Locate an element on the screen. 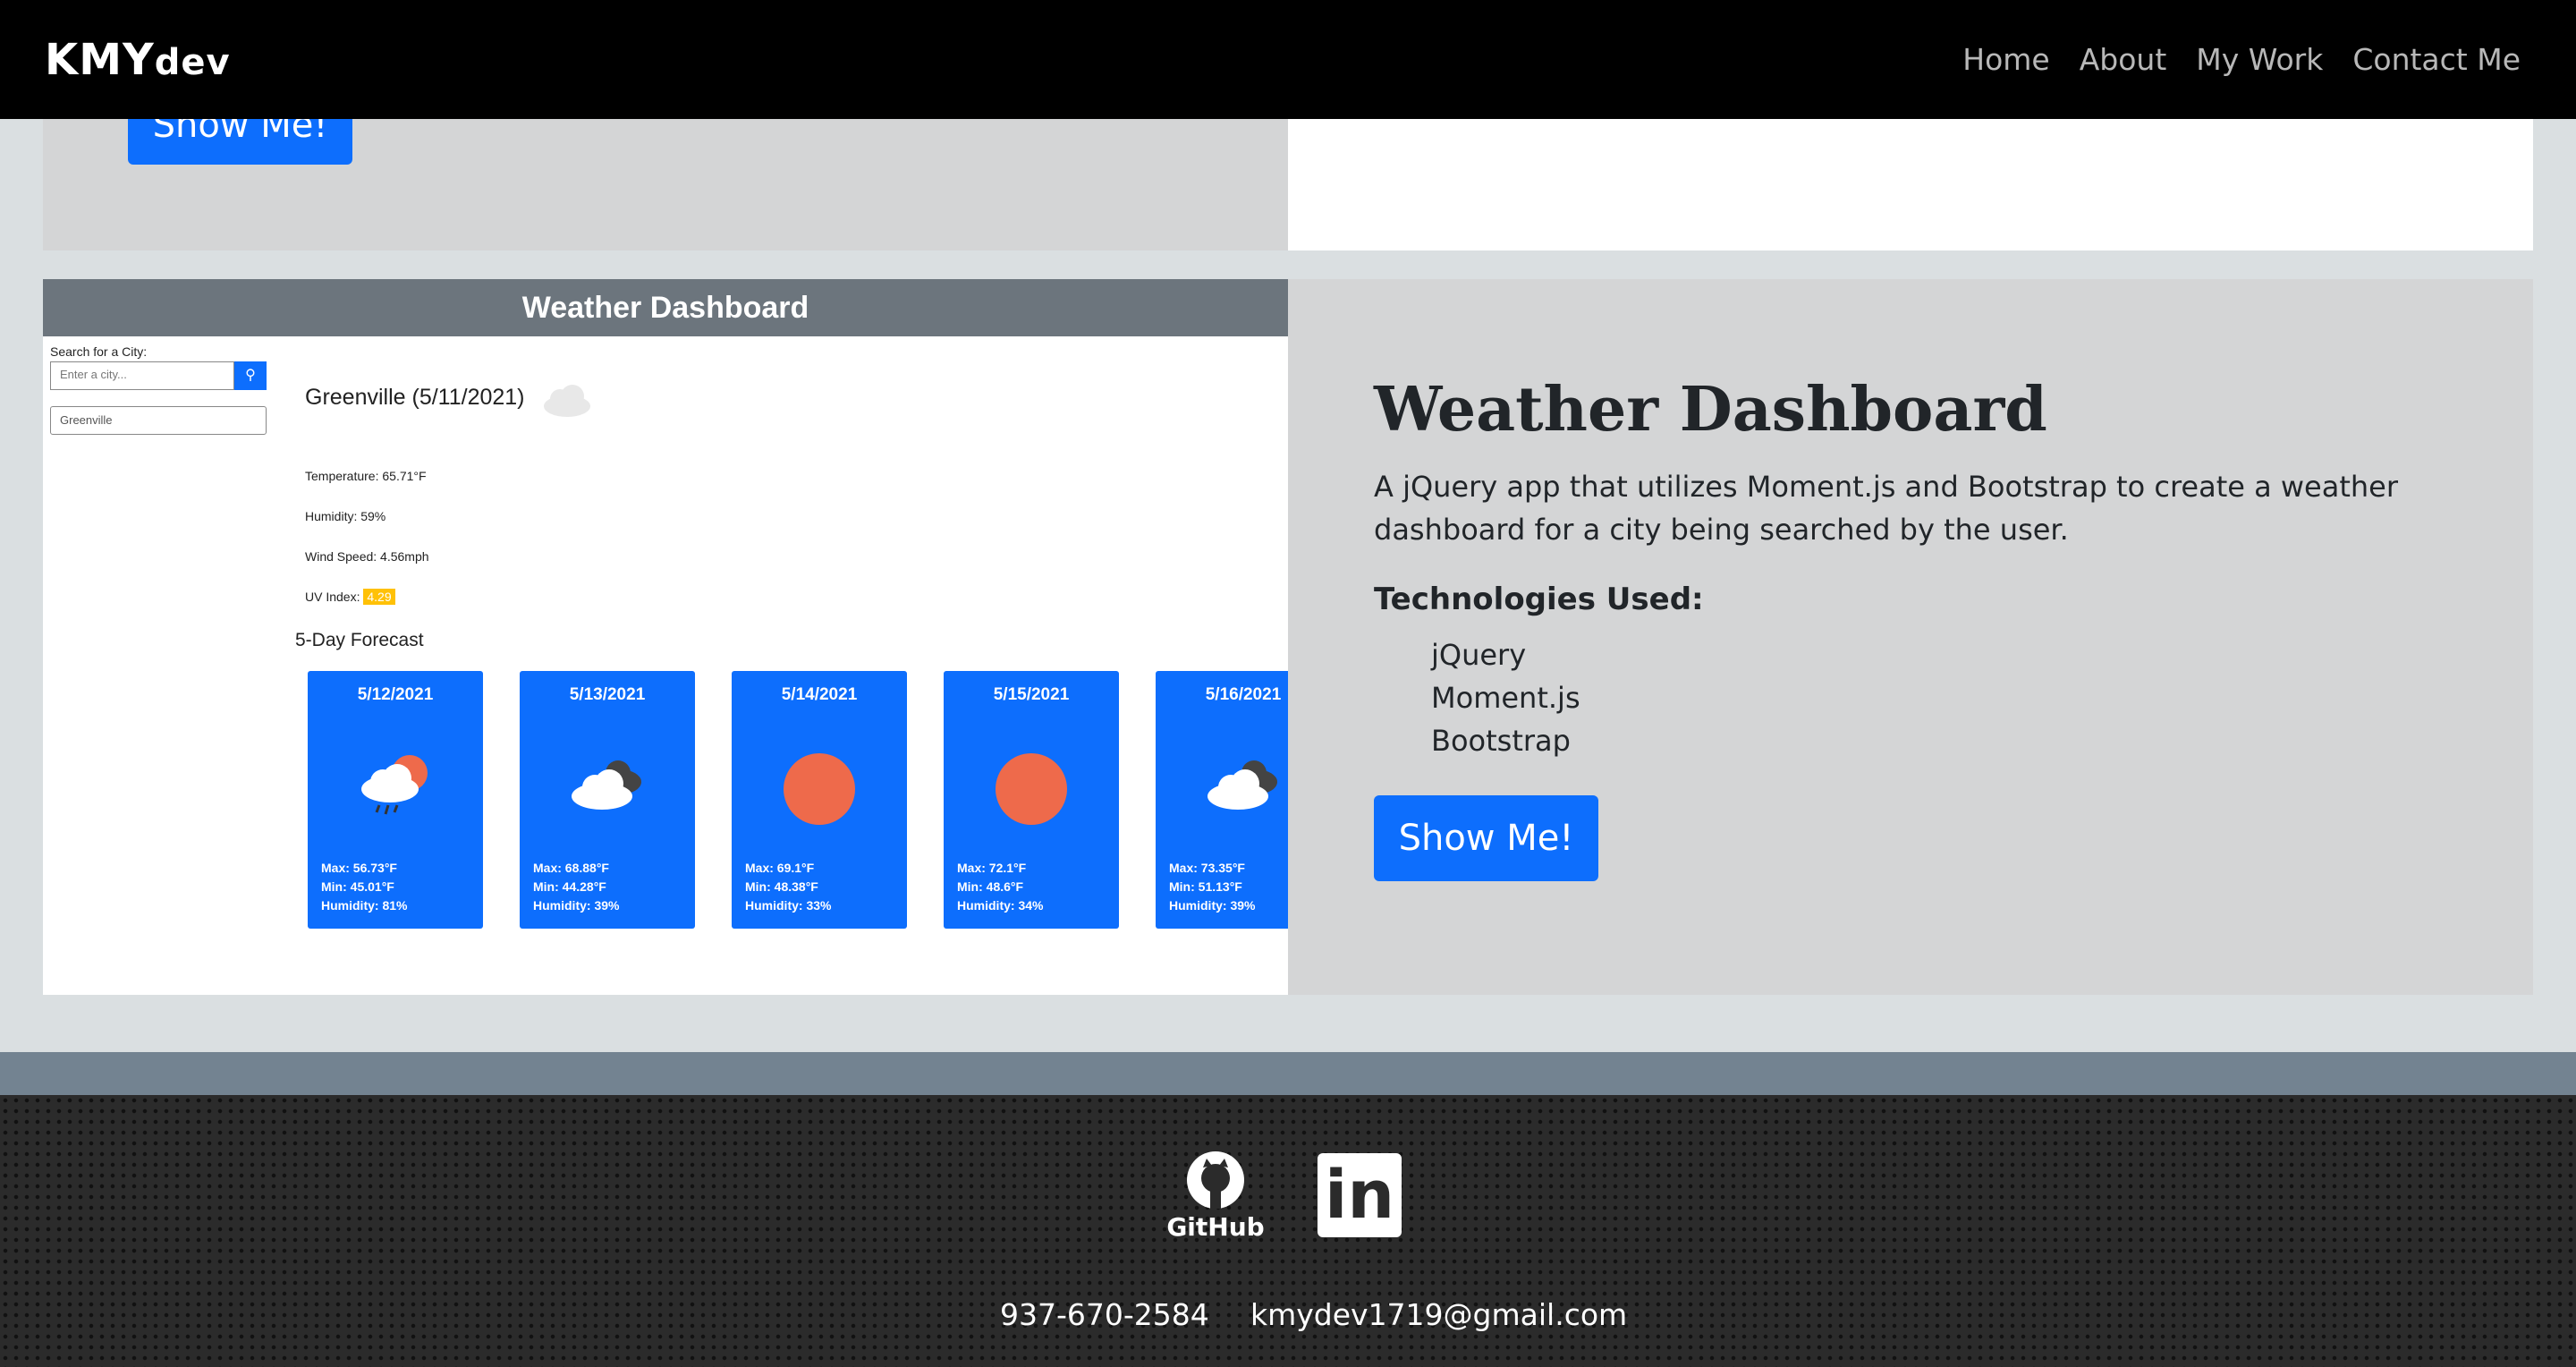 This screenshot has height=1367, width=2576. screenshot-temperature: Temperature: 65.71°F is located at coordinates (366, 476).